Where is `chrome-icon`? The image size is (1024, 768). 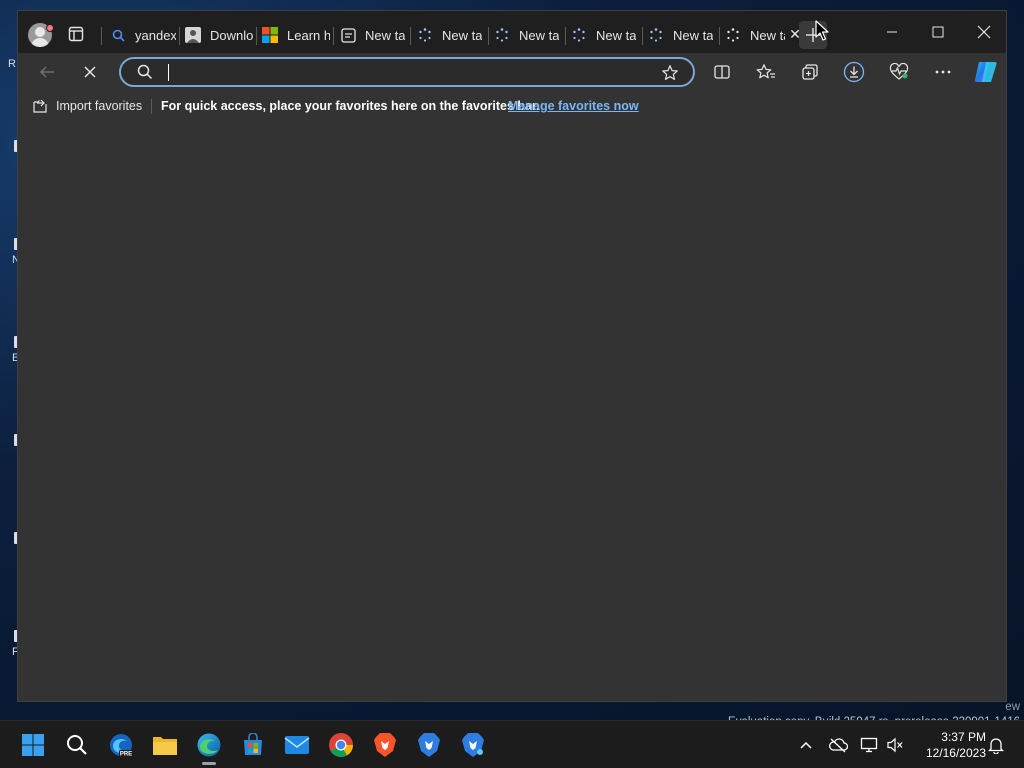
chrome-icon is located at coordinates (341, 745).